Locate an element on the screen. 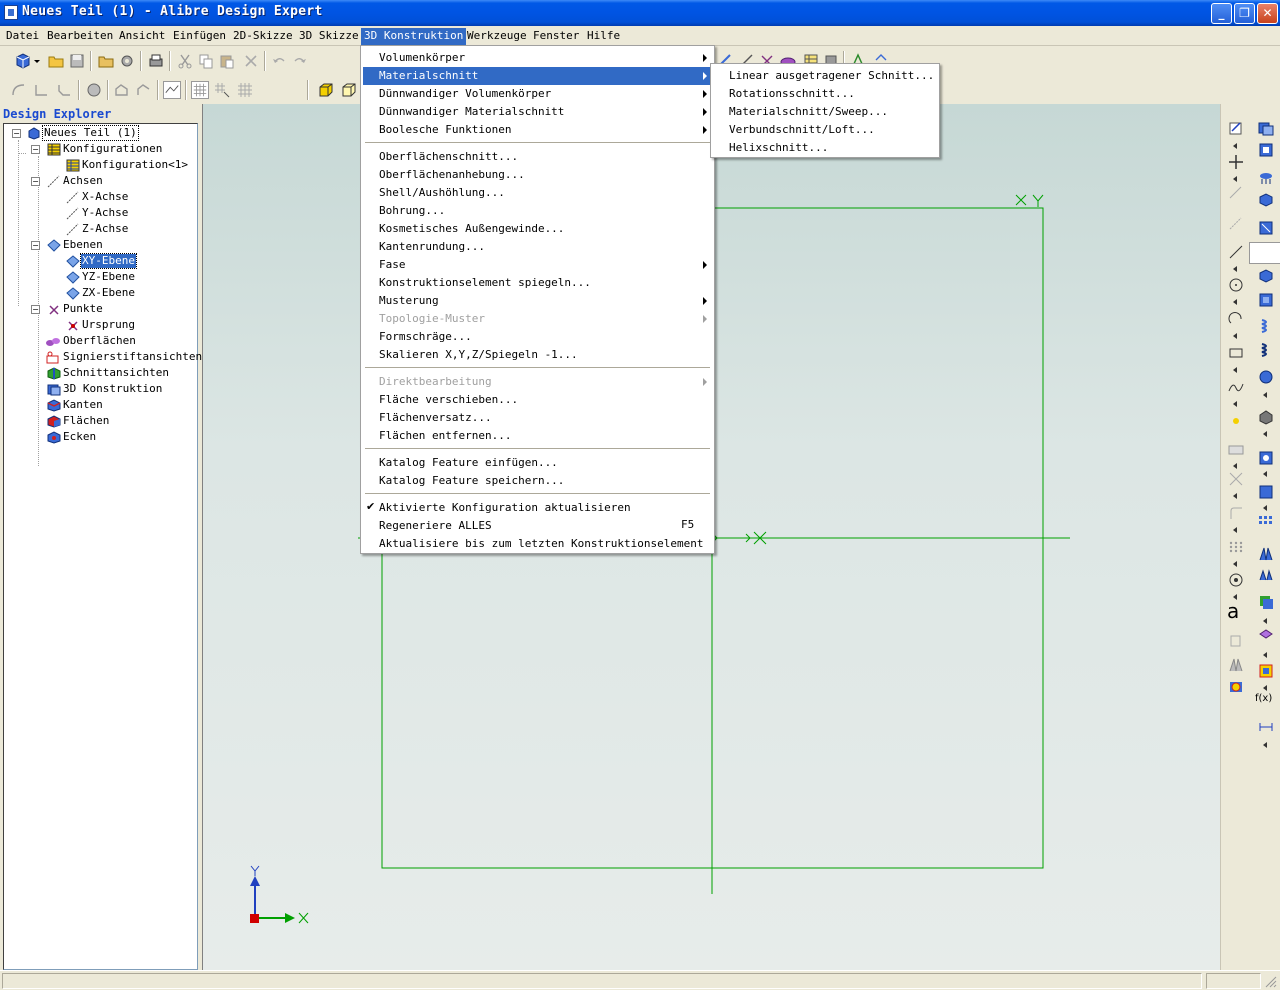  maximize-button: ❐ is located at coordinates (1244, 13).